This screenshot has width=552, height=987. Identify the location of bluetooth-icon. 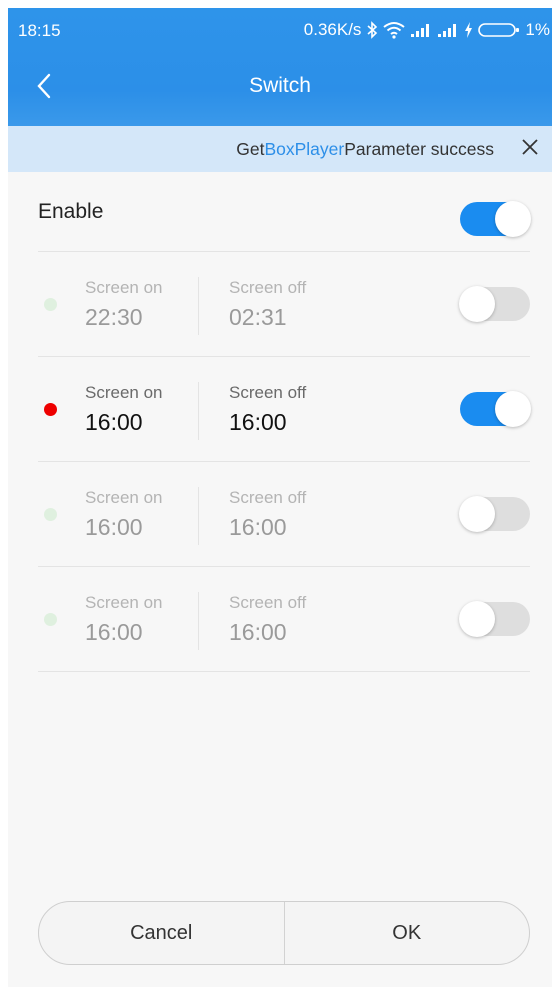
(372, 30).